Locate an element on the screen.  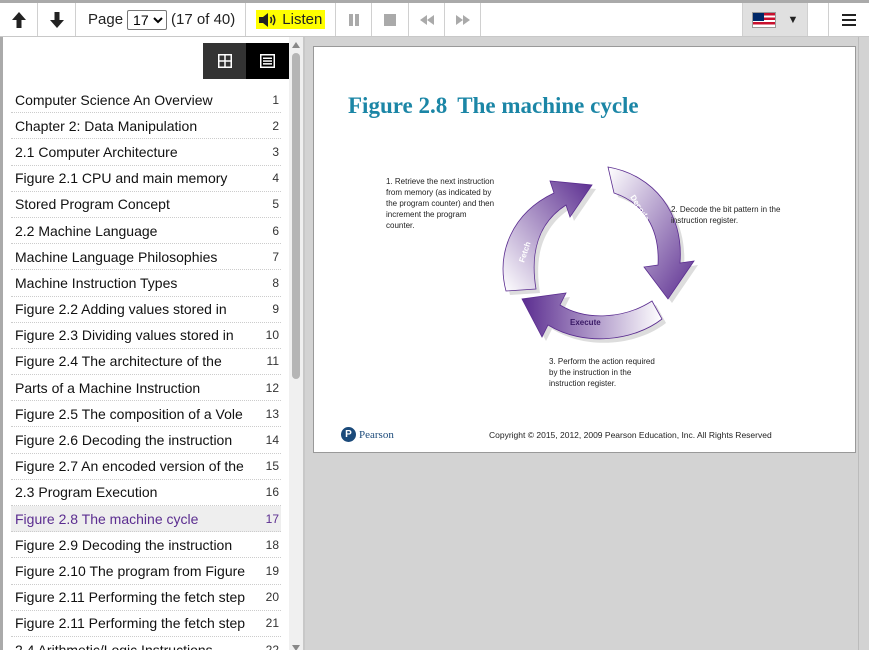
language-selector: ▼ is located at coordinates (775, 19).